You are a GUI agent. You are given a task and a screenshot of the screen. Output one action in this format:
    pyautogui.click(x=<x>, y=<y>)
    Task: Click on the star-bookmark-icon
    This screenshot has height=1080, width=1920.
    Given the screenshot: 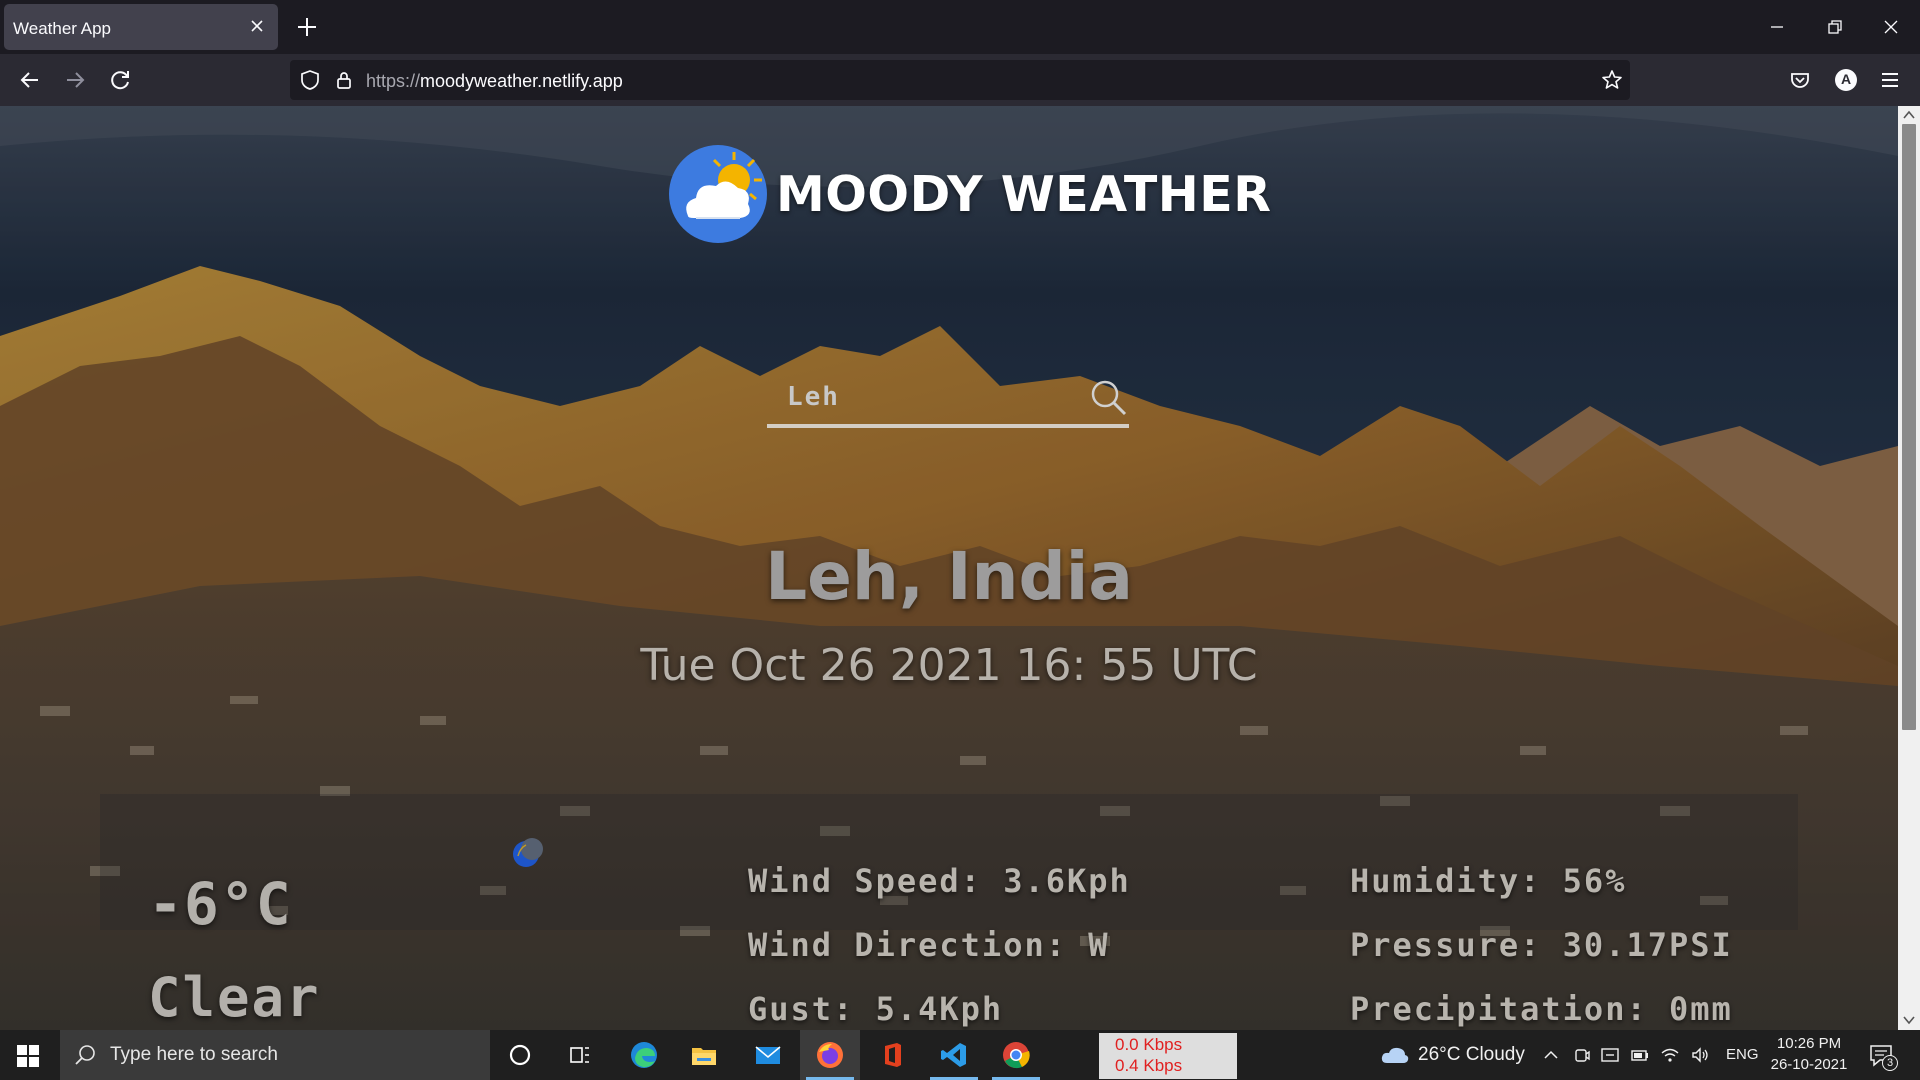 What is the action you would take?
    pyautogui.click(x=1612, y=80)
    